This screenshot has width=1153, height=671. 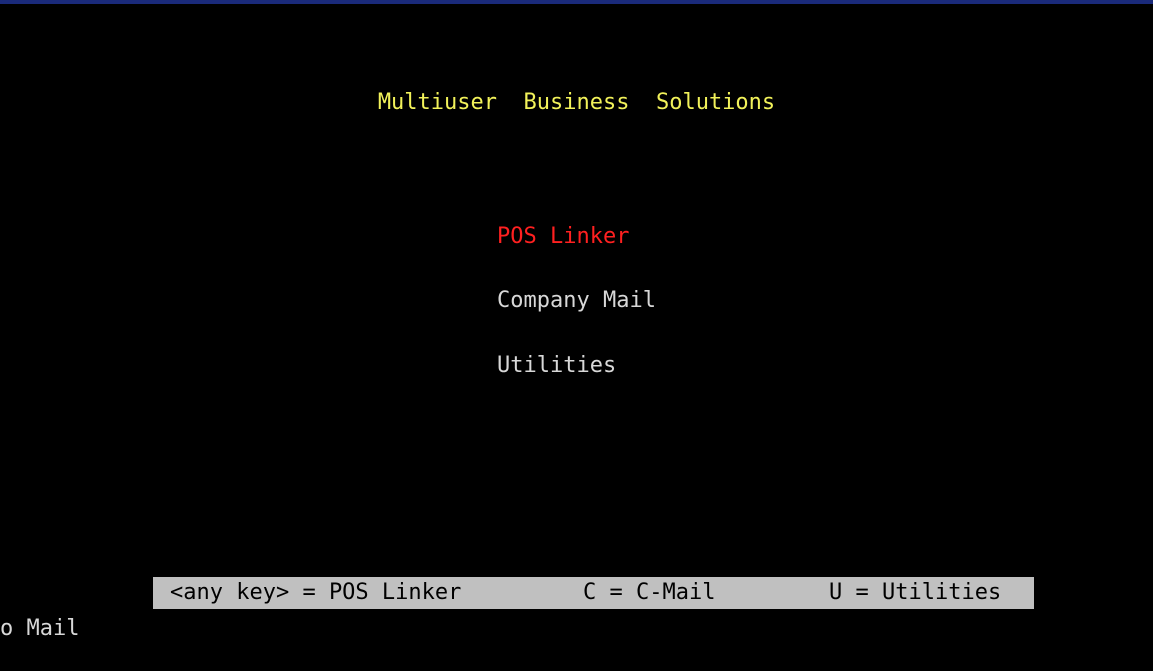 What do you see at coordinates (576, 102) in the screenshot?
I see `app-title: Multiuser Business Solutions` at bounding box center [576, 102].